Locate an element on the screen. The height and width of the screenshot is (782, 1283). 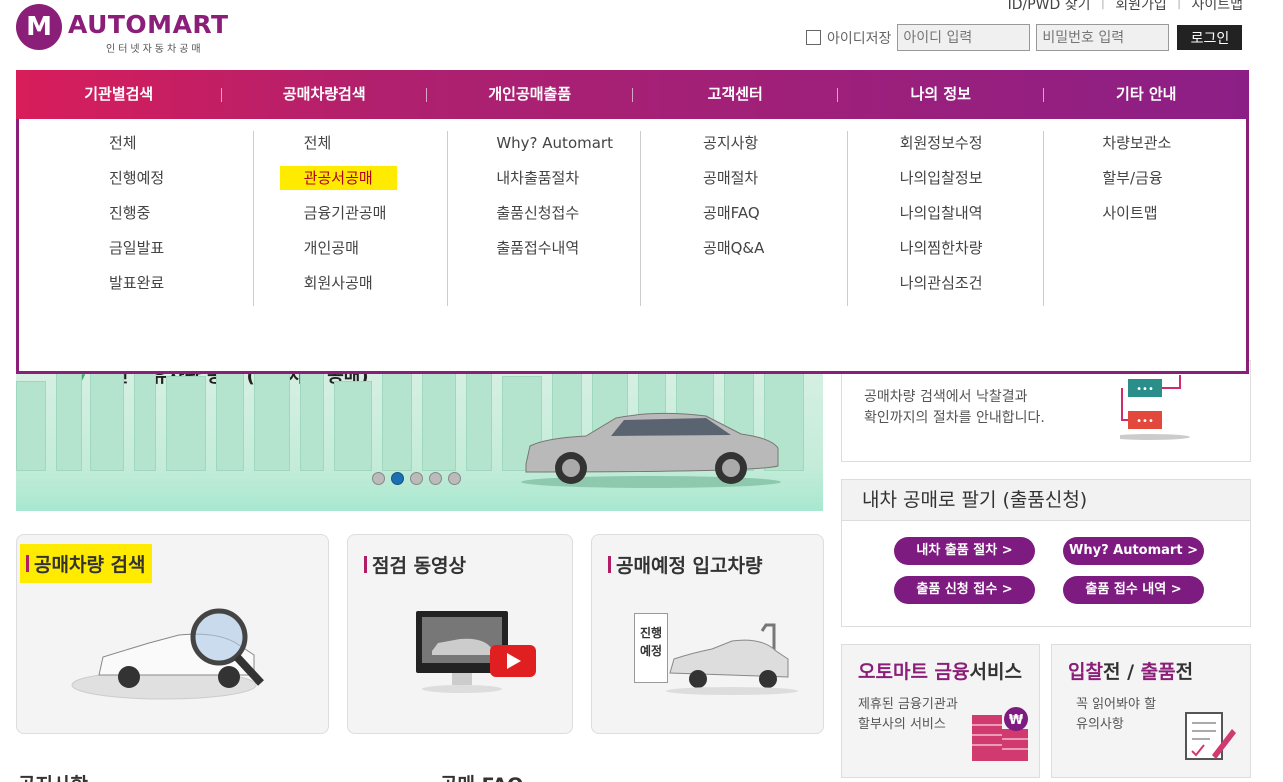
menu-item: 공매Q&A is located at coordinates (775, 253).